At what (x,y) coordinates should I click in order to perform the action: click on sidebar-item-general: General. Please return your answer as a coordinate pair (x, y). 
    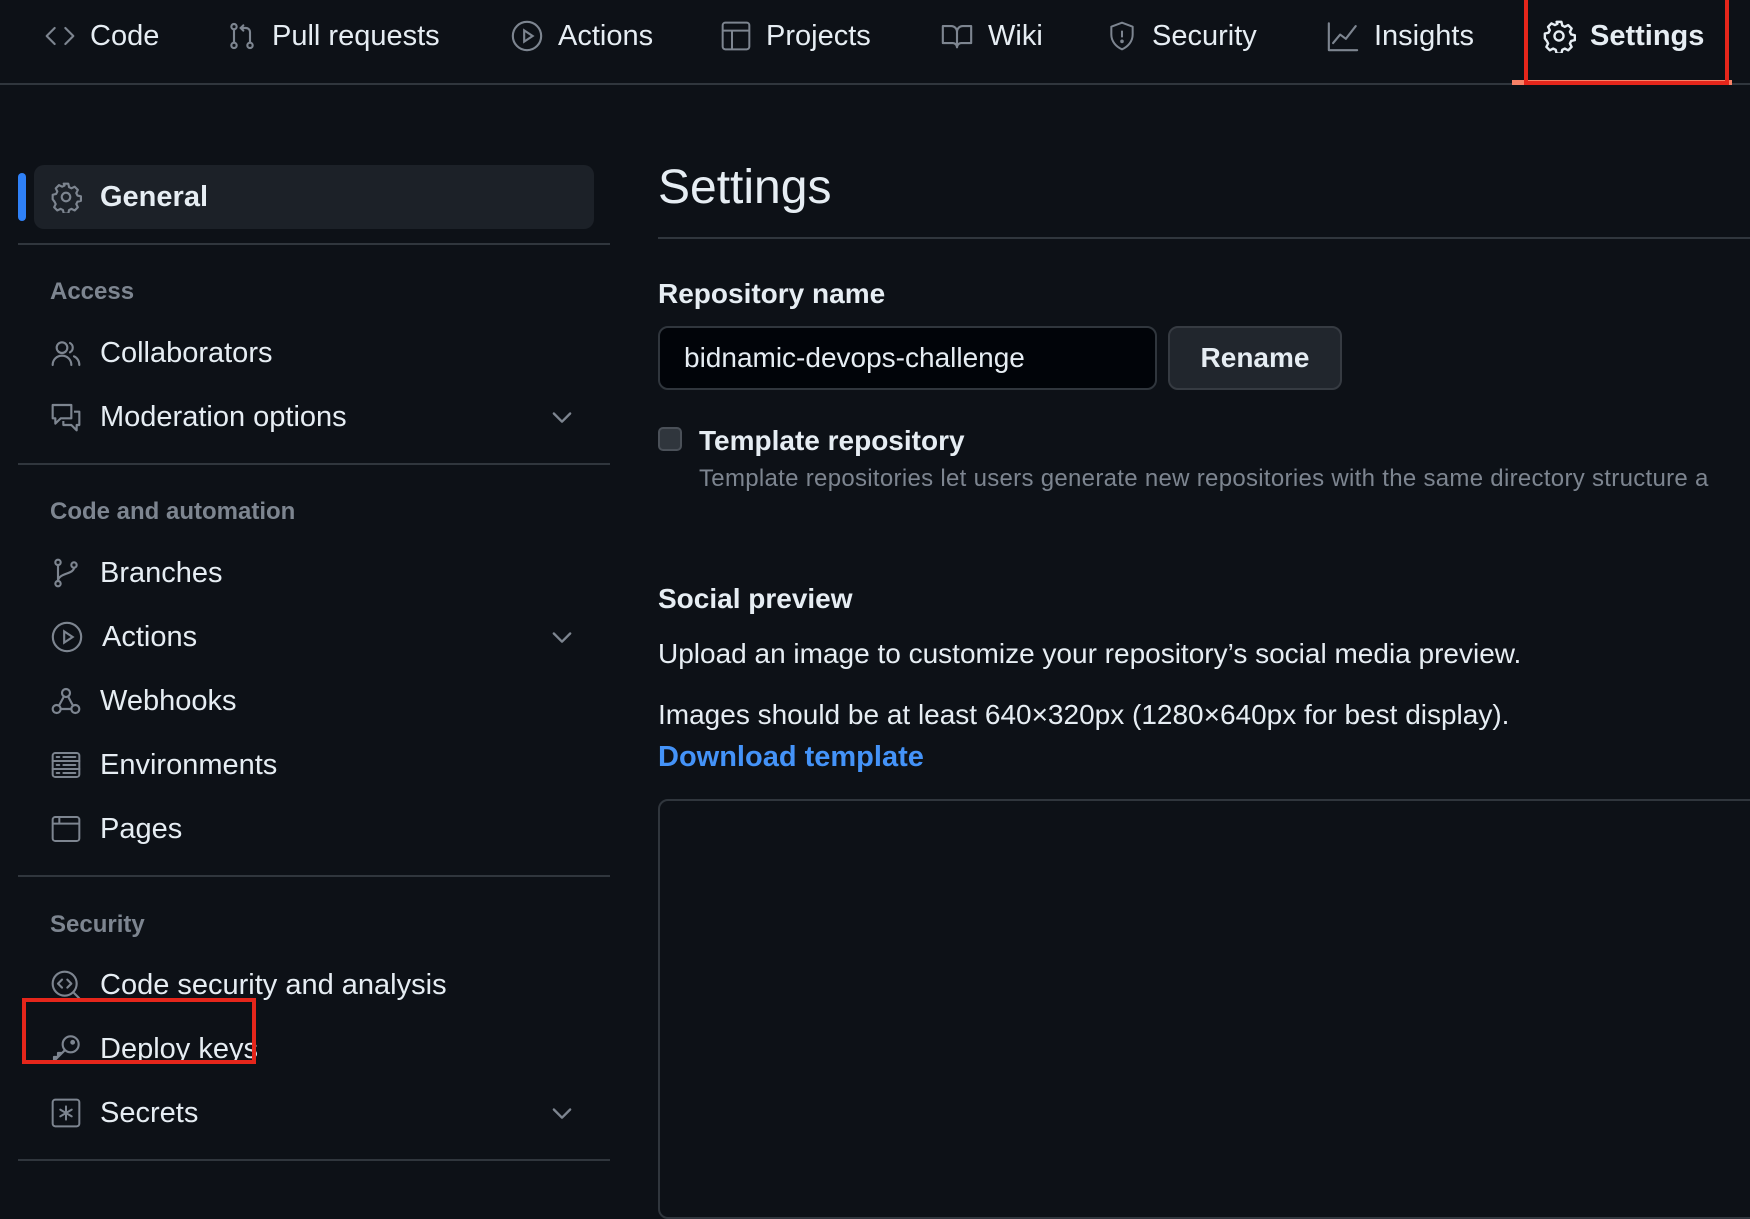
    Looking at the image, I should click on (314, 197).